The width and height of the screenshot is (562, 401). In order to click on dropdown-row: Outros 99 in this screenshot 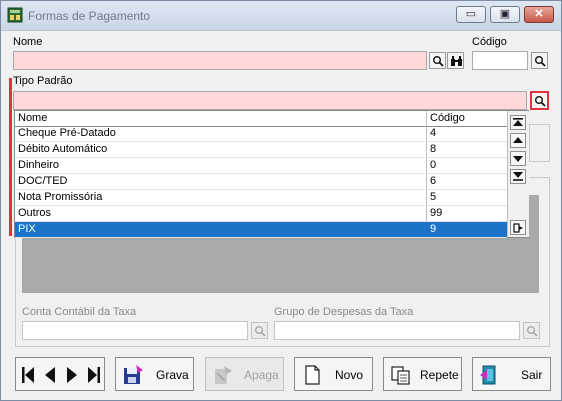, I will do `click(261, 214)`.